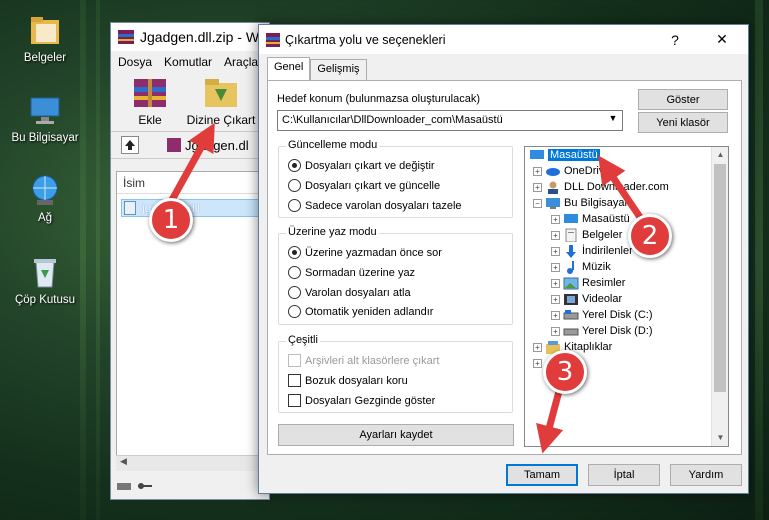 Image resolution: width=769 pixels, height=520 pixels. I want to click on step-badge-2: 2, so click(650, 236).